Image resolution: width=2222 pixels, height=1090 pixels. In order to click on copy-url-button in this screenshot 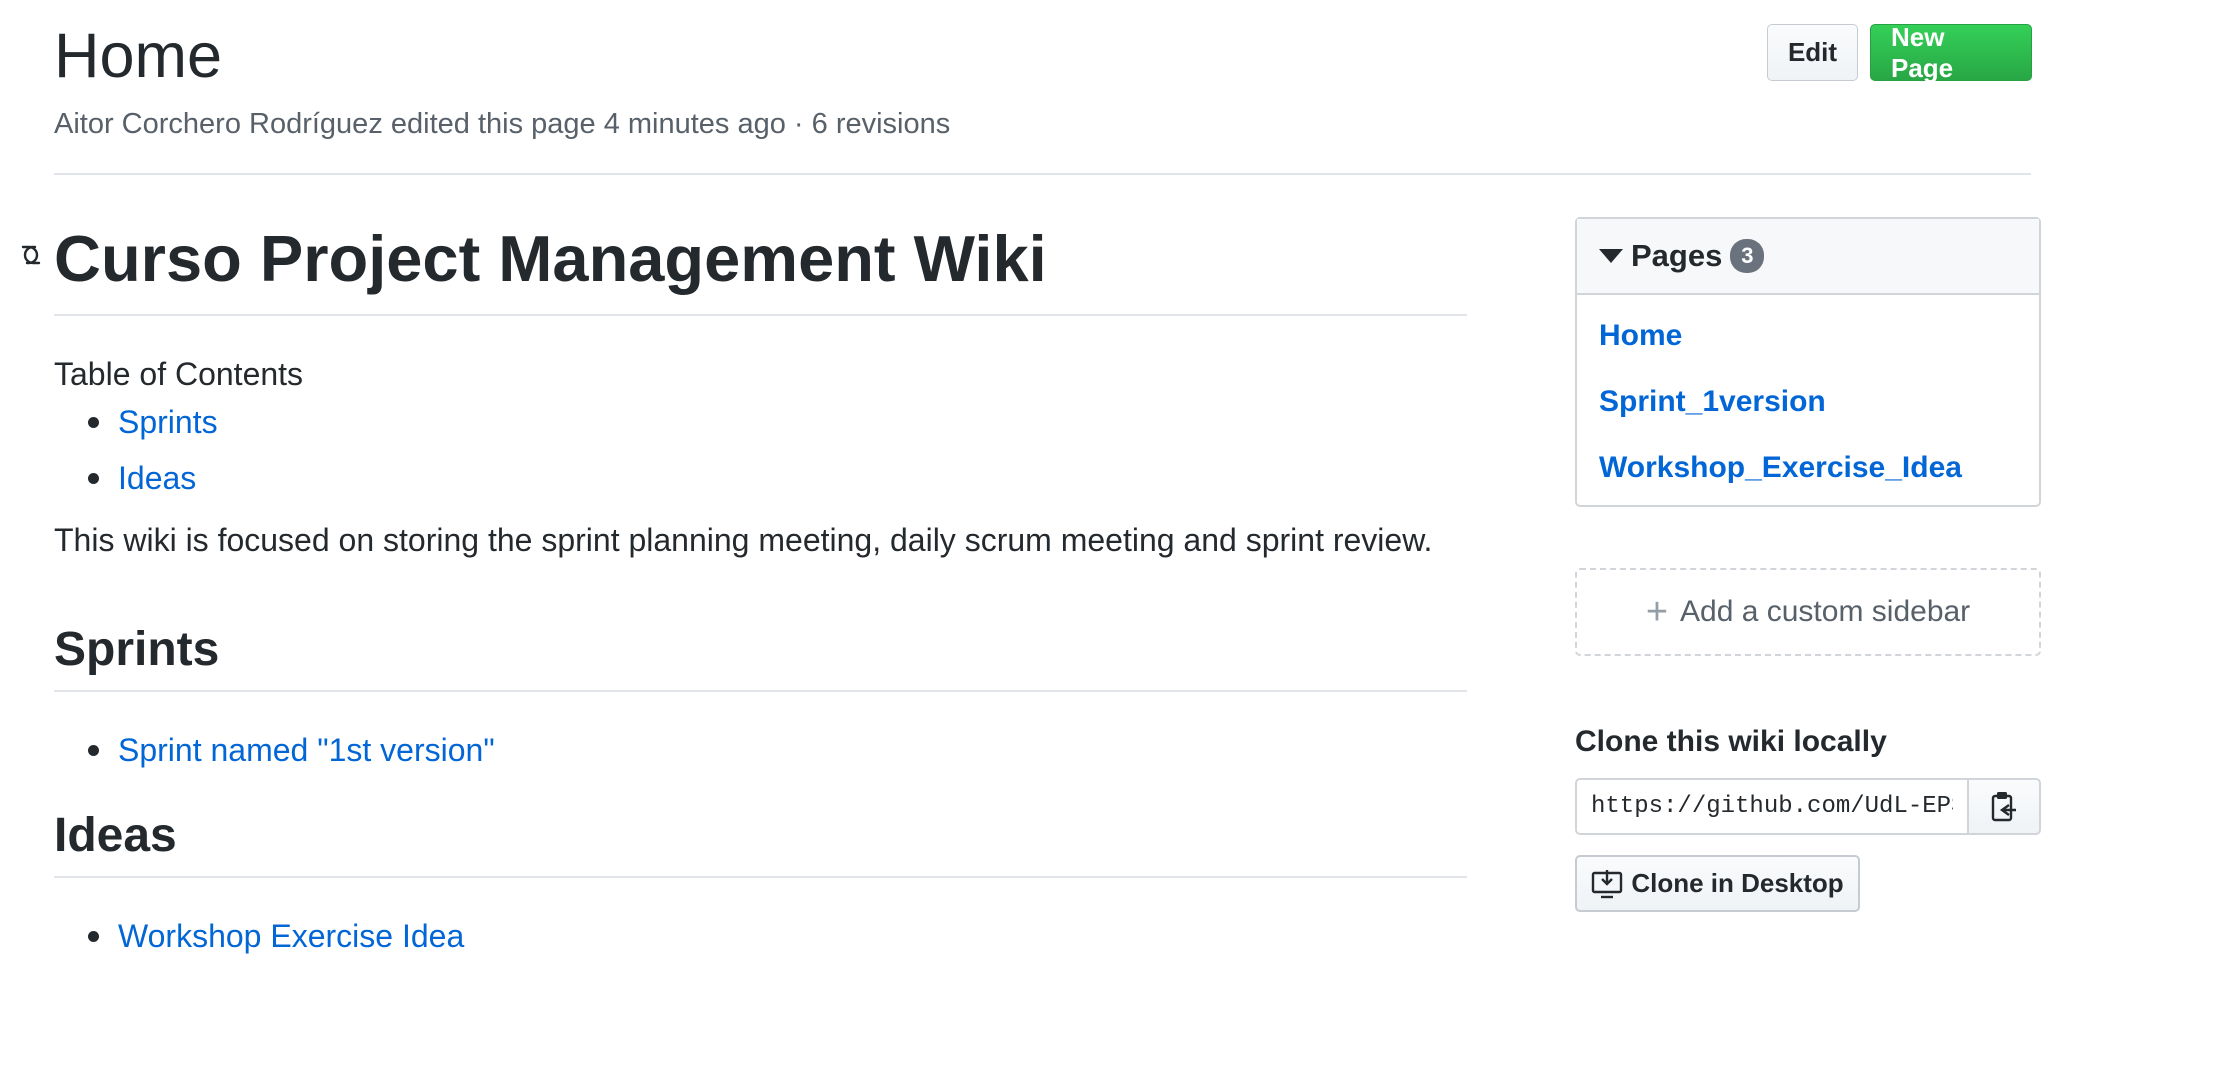, I will do `click(2004, 806)`.